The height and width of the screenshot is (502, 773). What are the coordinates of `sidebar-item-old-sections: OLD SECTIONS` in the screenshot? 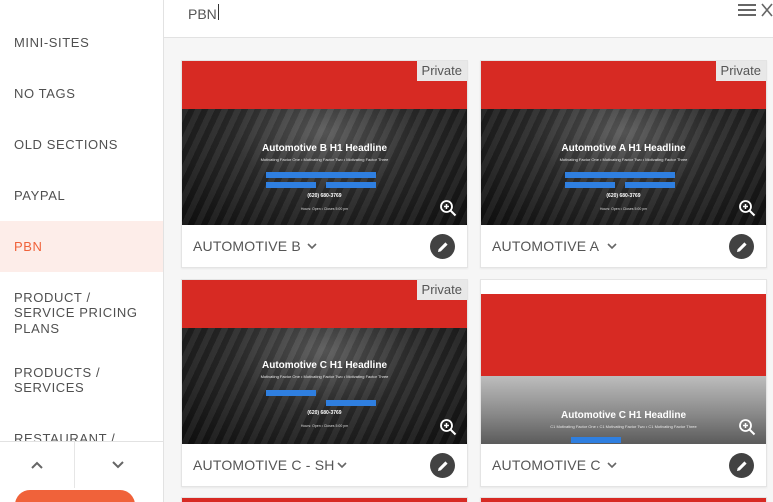 It's located at (81, 144).